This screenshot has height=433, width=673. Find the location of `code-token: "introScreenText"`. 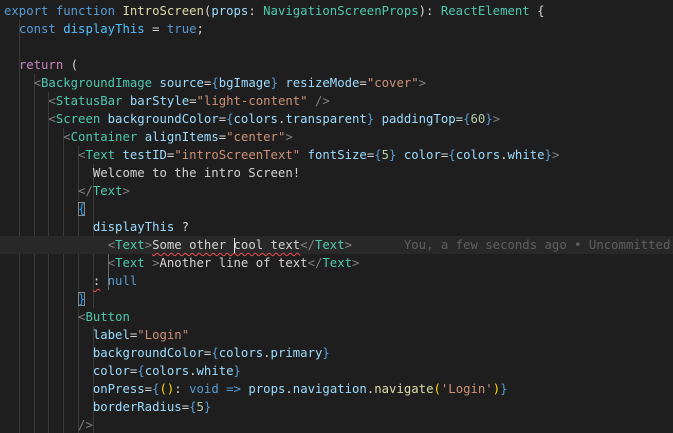

code-token: "introScreenText" is located at coordinates (237, 155).